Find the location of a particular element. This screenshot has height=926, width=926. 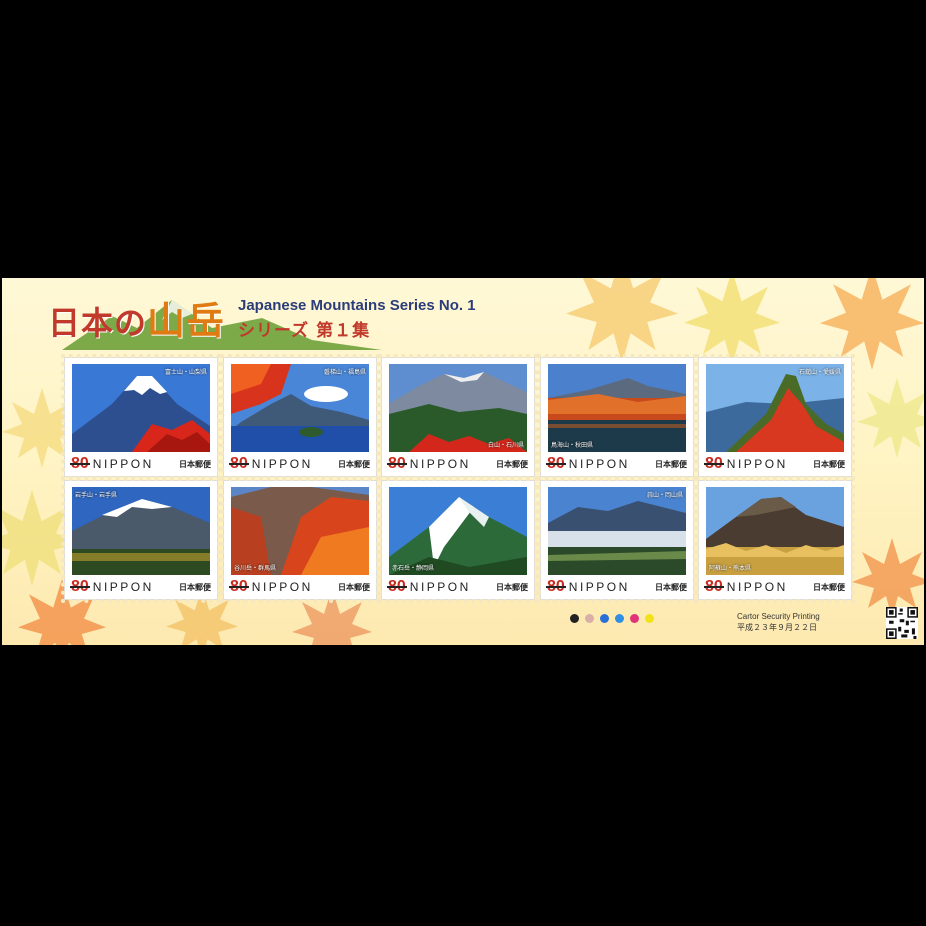

stamp-8: 赤石岳・静岡県 80 NIPPON 日本郵便 is located at coordinates (458, 540).